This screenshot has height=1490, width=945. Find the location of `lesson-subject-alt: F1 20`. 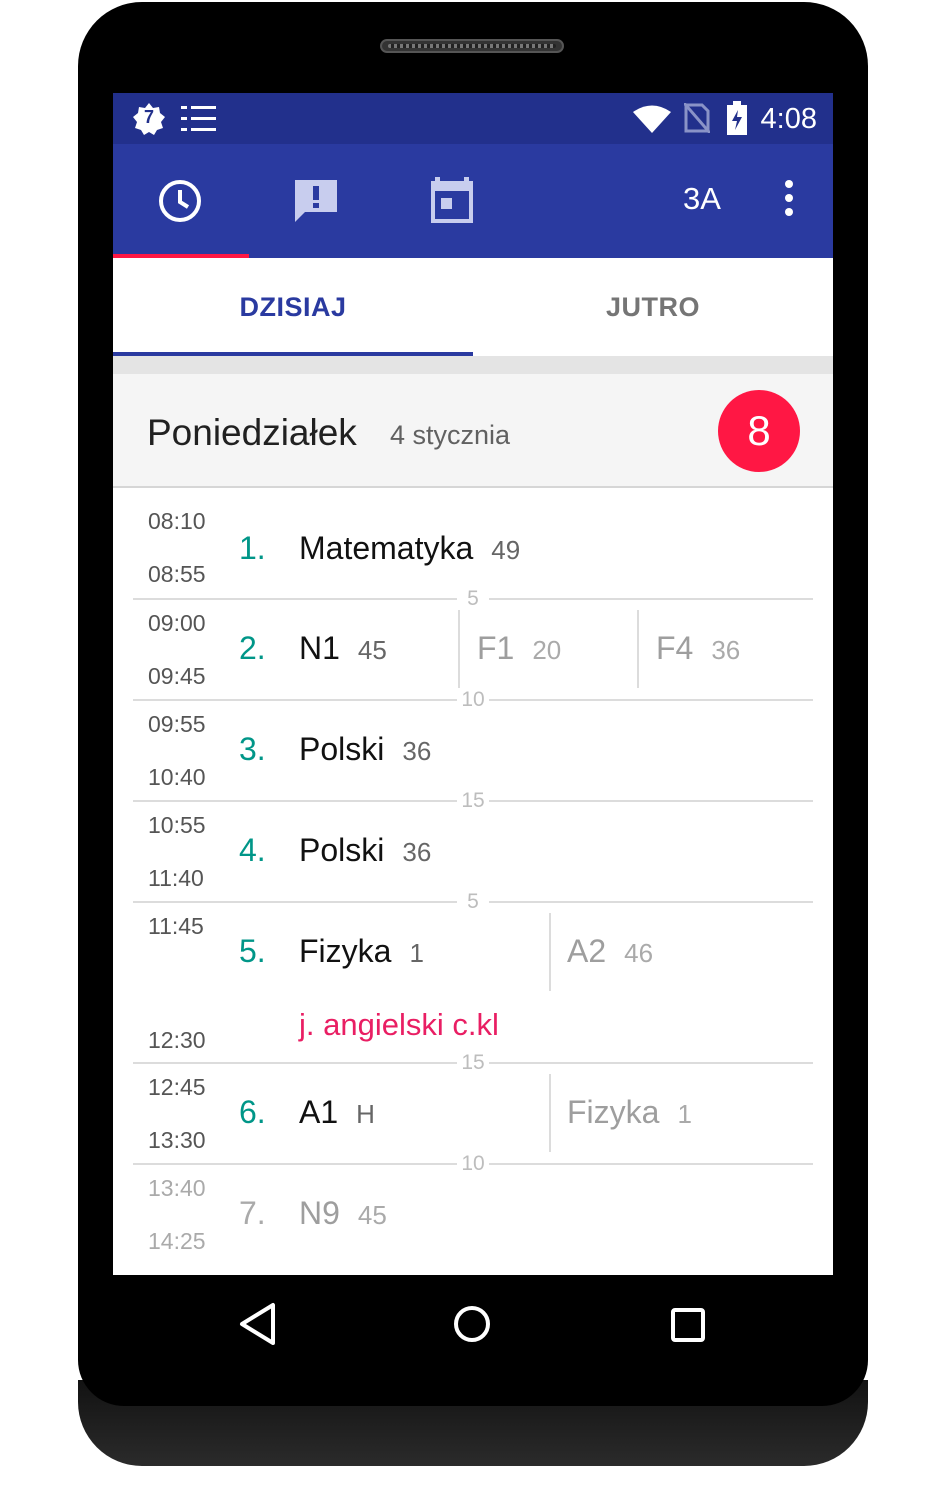

lesson-subject-alt: F1 20 is located at coordinates (519, 648).